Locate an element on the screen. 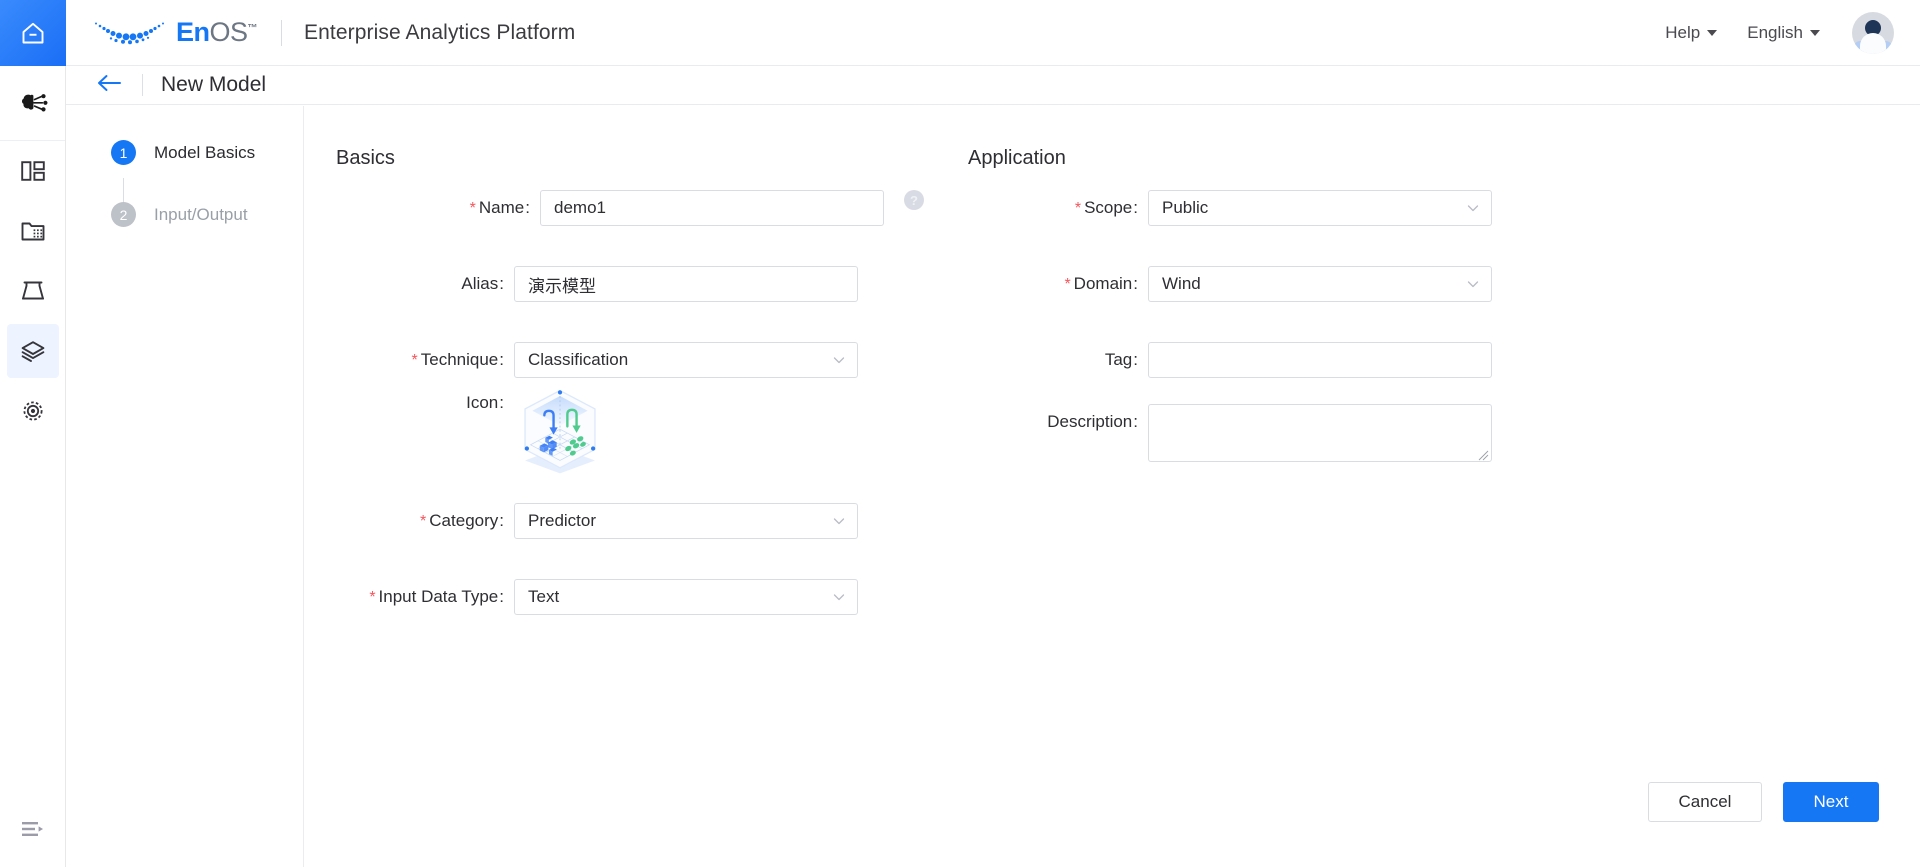  wizard-step-input-output: 2 Input/Output is located at coordinates (184, 214).